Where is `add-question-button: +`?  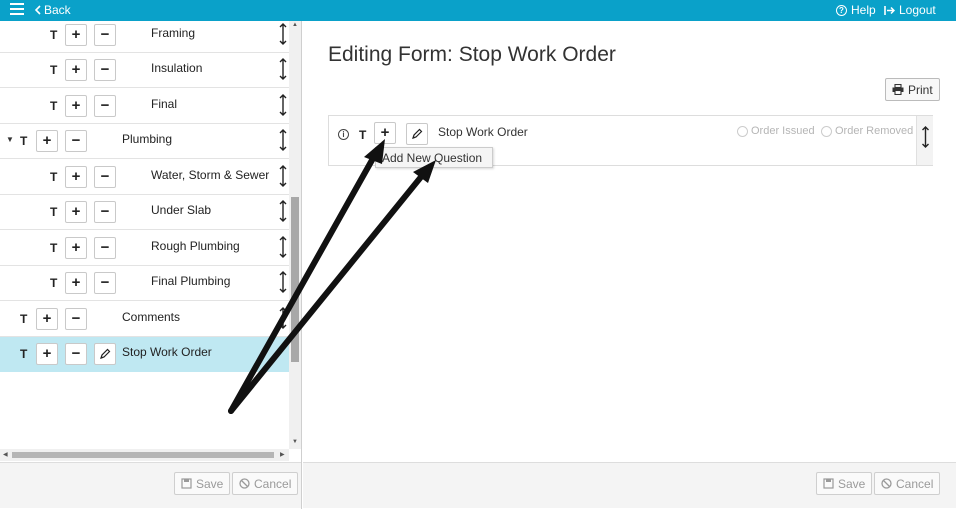
add-question-button: + is located at coordinates (385, 133).